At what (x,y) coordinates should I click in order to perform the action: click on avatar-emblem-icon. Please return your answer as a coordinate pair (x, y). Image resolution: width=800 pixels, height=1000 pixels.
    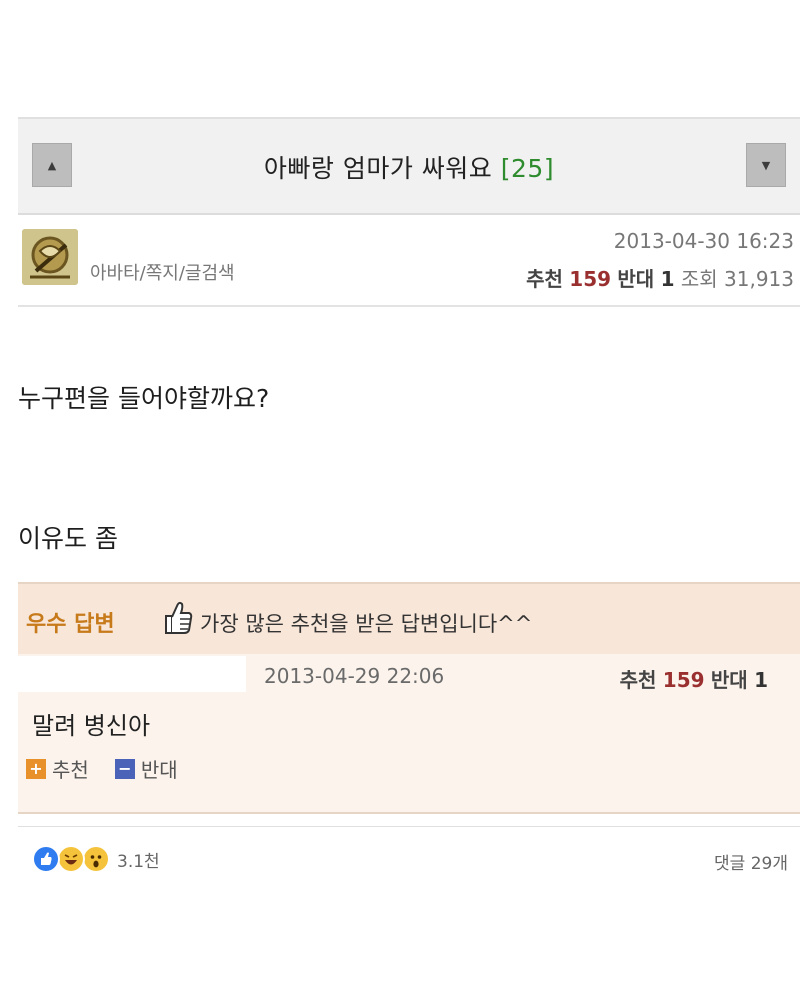
    Looking at the image, I should click on (50, 257).